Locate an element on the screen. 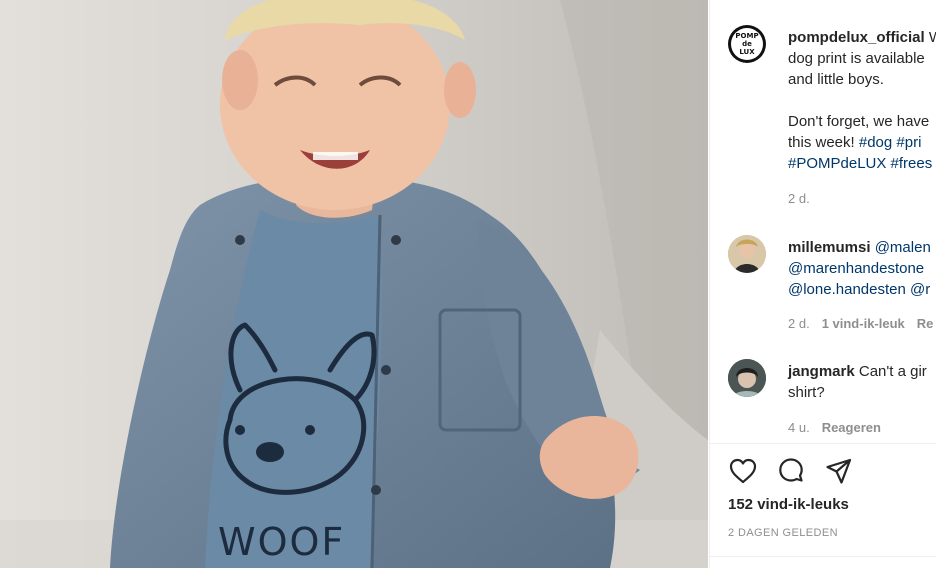 This screenshot has width=936, height=585. caption-lead: W is located at coordinates (932, 37).